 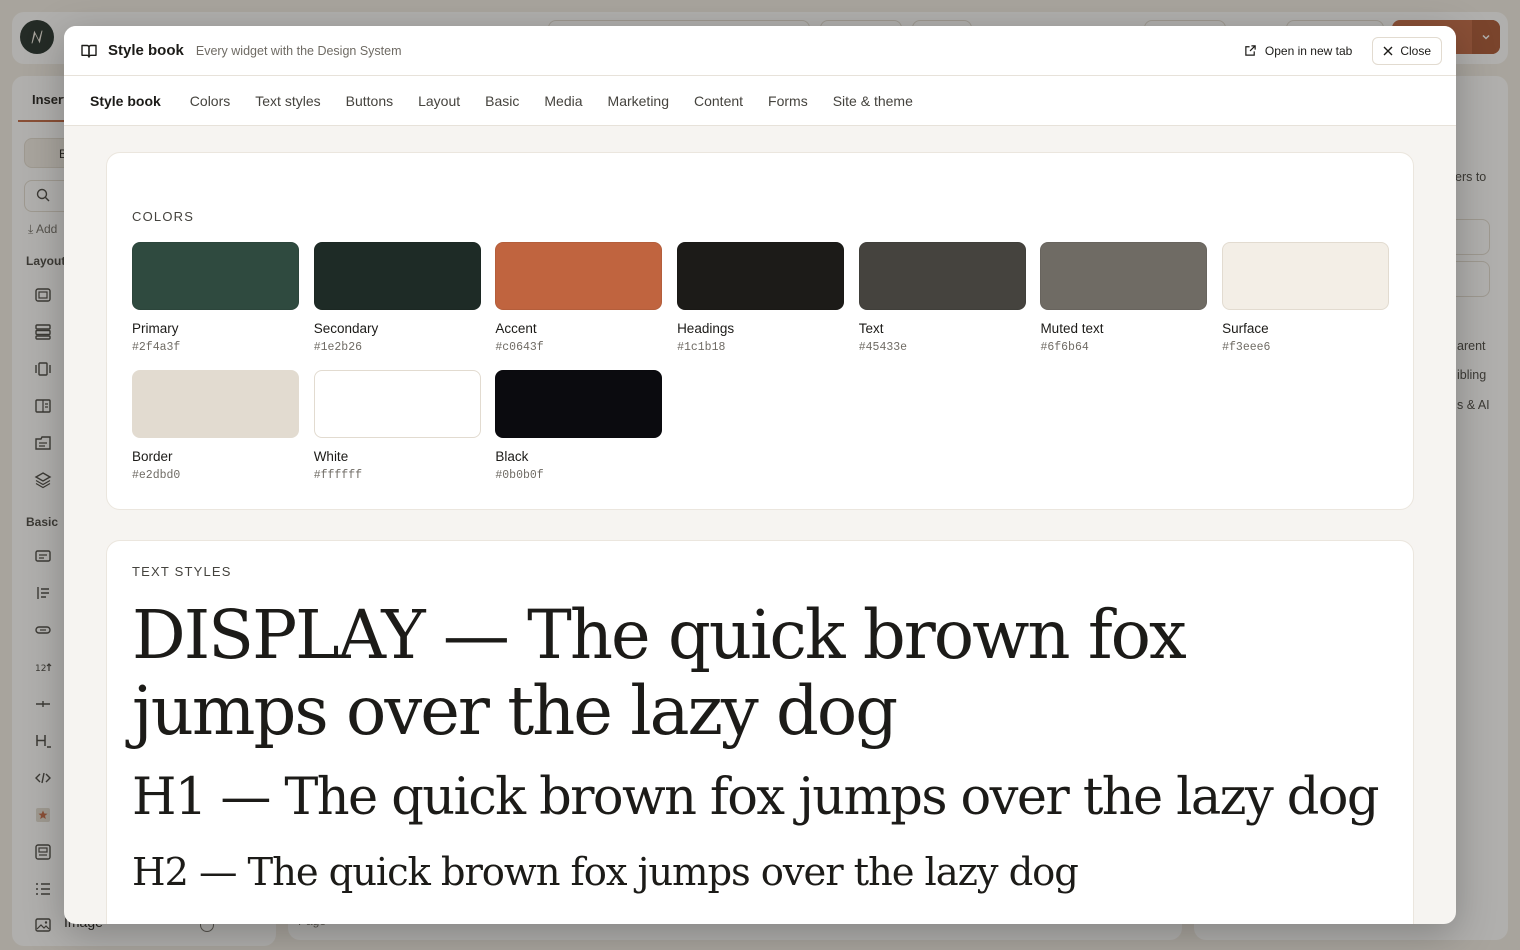 What do you see at coordinates (873, 101) in the screenshot?
I see `tab-site-theme: Site & theme` at bounding box center [873, 101].